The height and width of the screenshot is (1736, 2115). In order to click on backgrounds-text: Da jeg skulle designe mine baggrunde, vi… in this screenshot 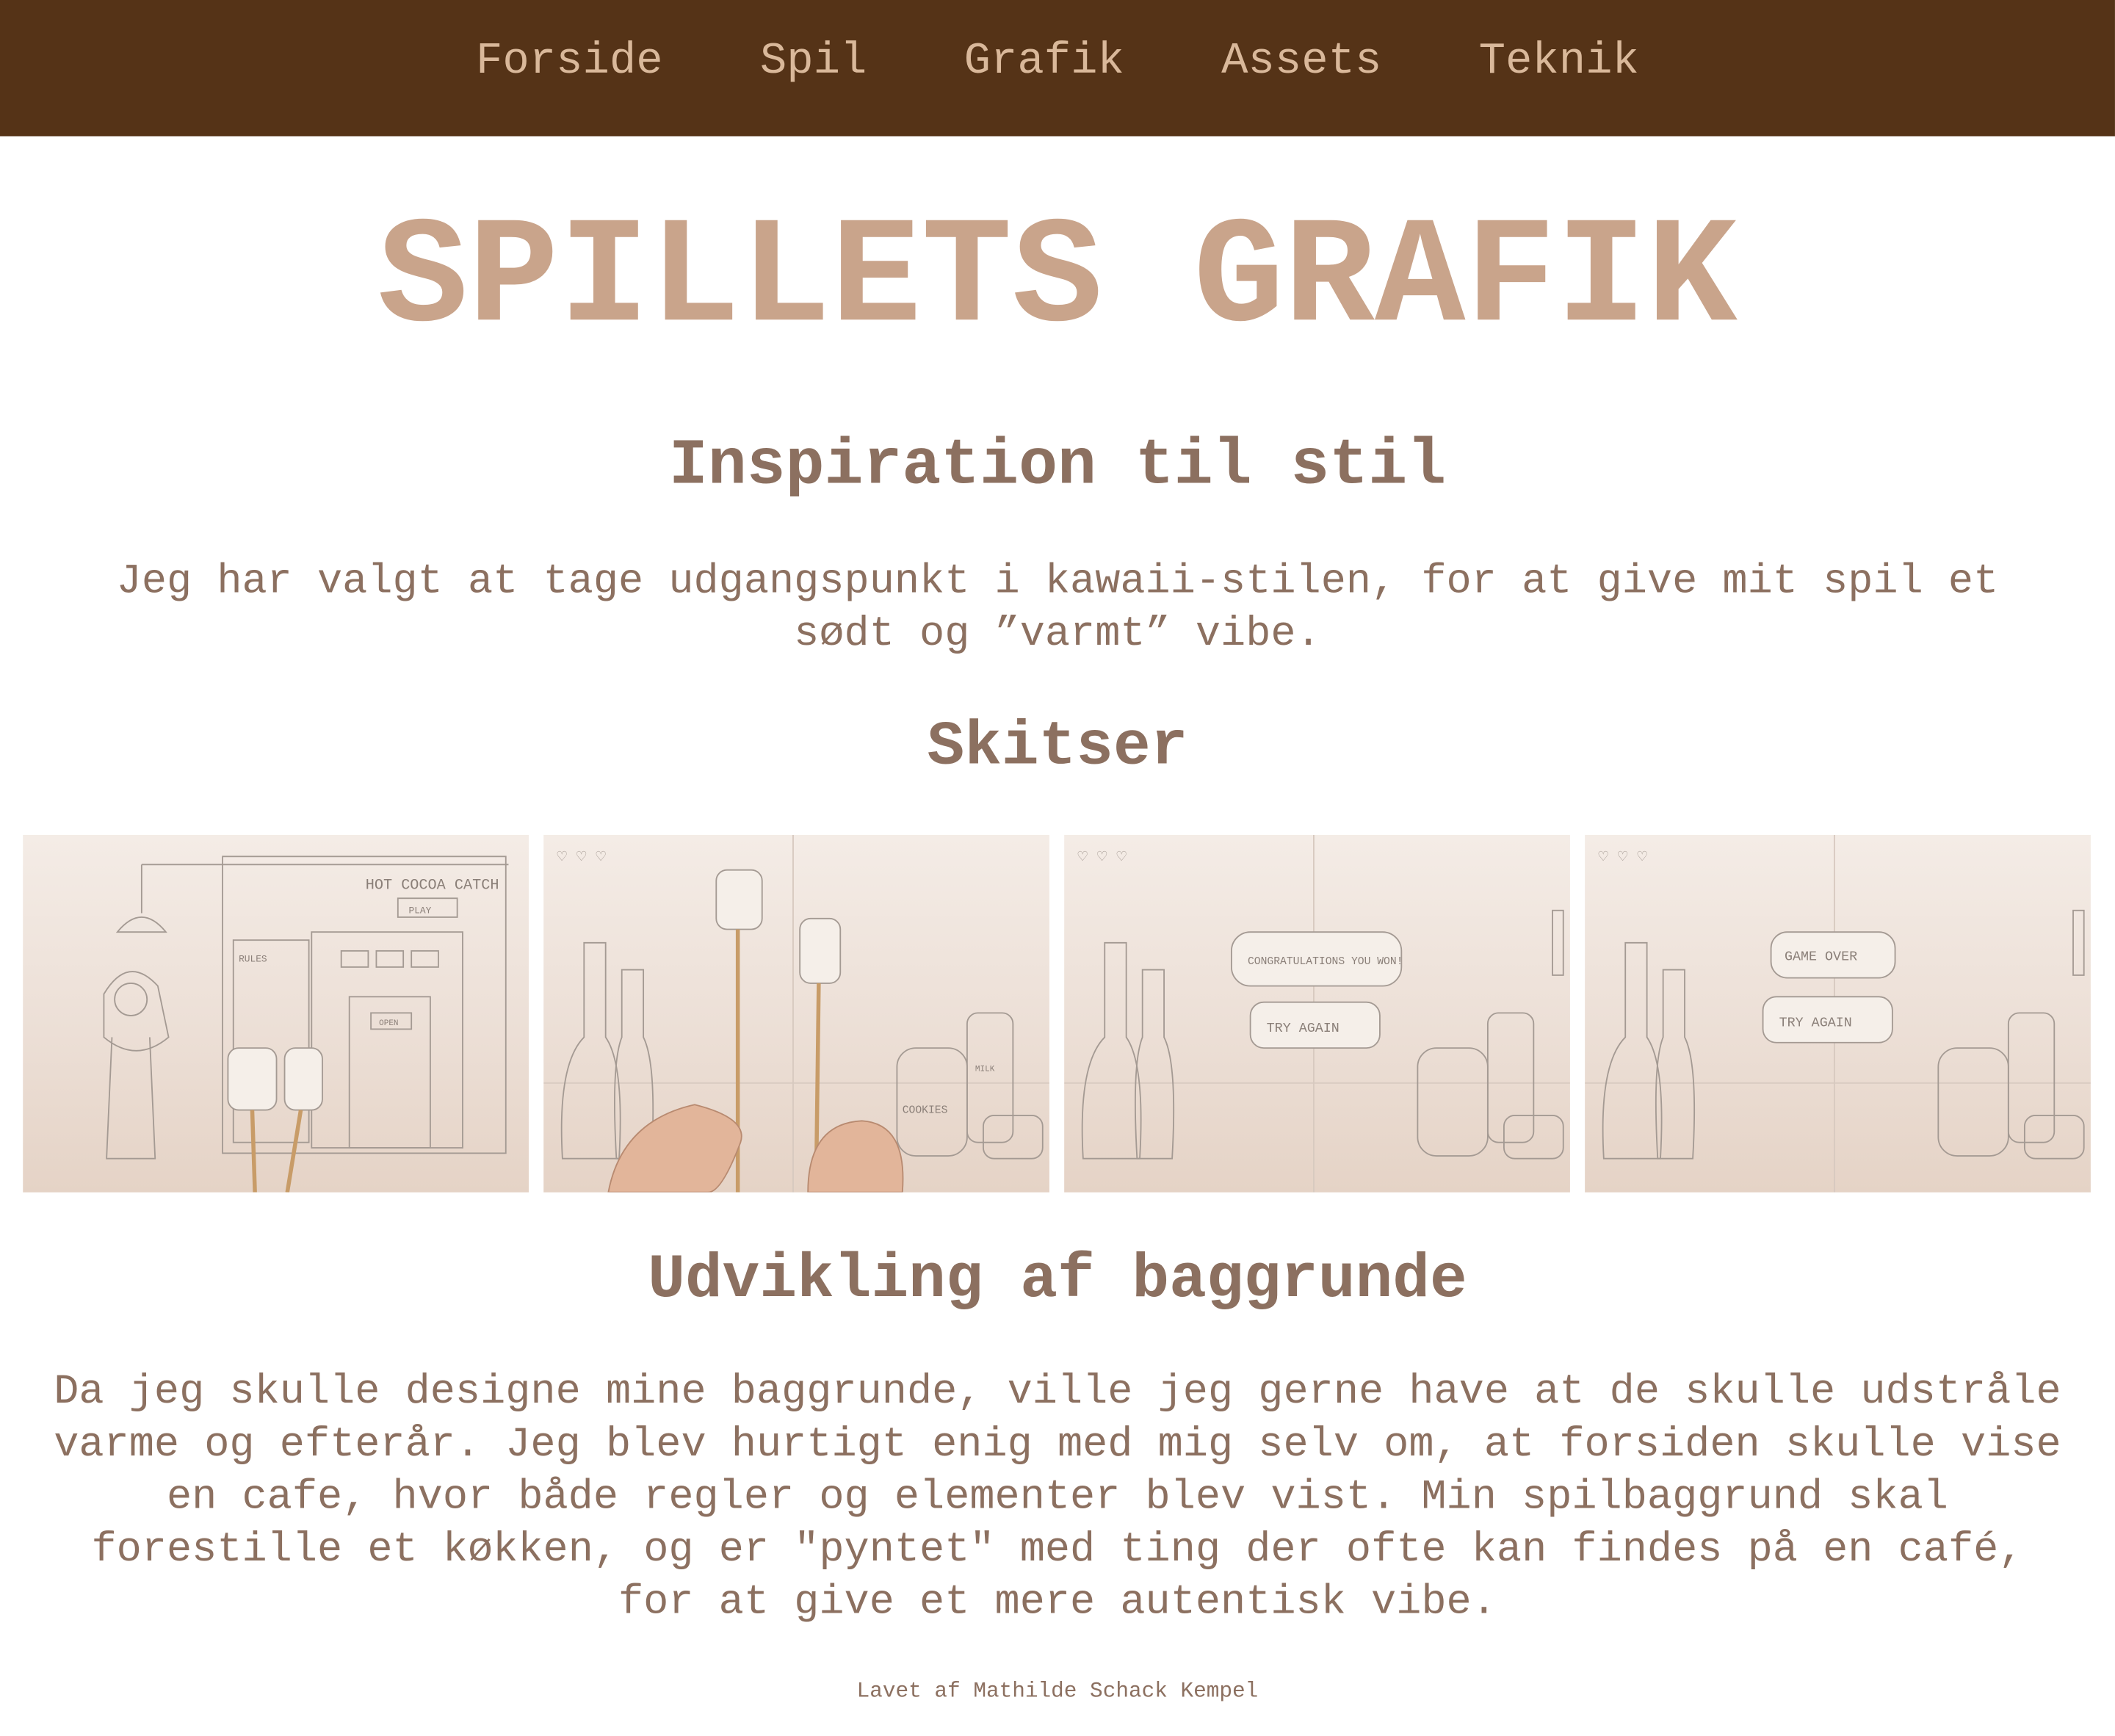, I will do `click(1057, 1498)`.